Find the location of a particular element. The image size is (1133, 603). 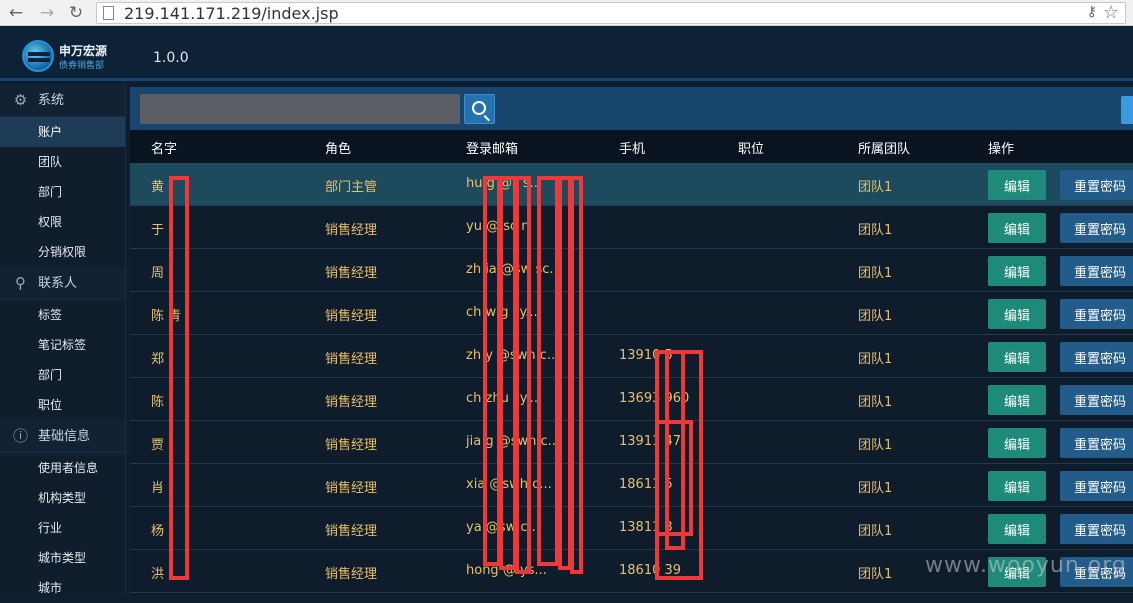

cell-name: 杨 is located at coordinates (158, 531).